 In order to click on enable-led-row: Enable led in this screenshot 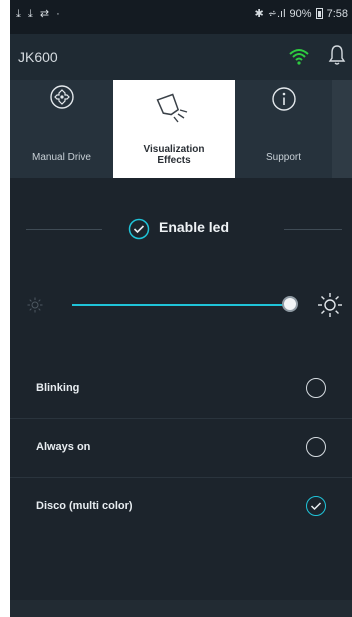, I will do `click(181, 229)`.